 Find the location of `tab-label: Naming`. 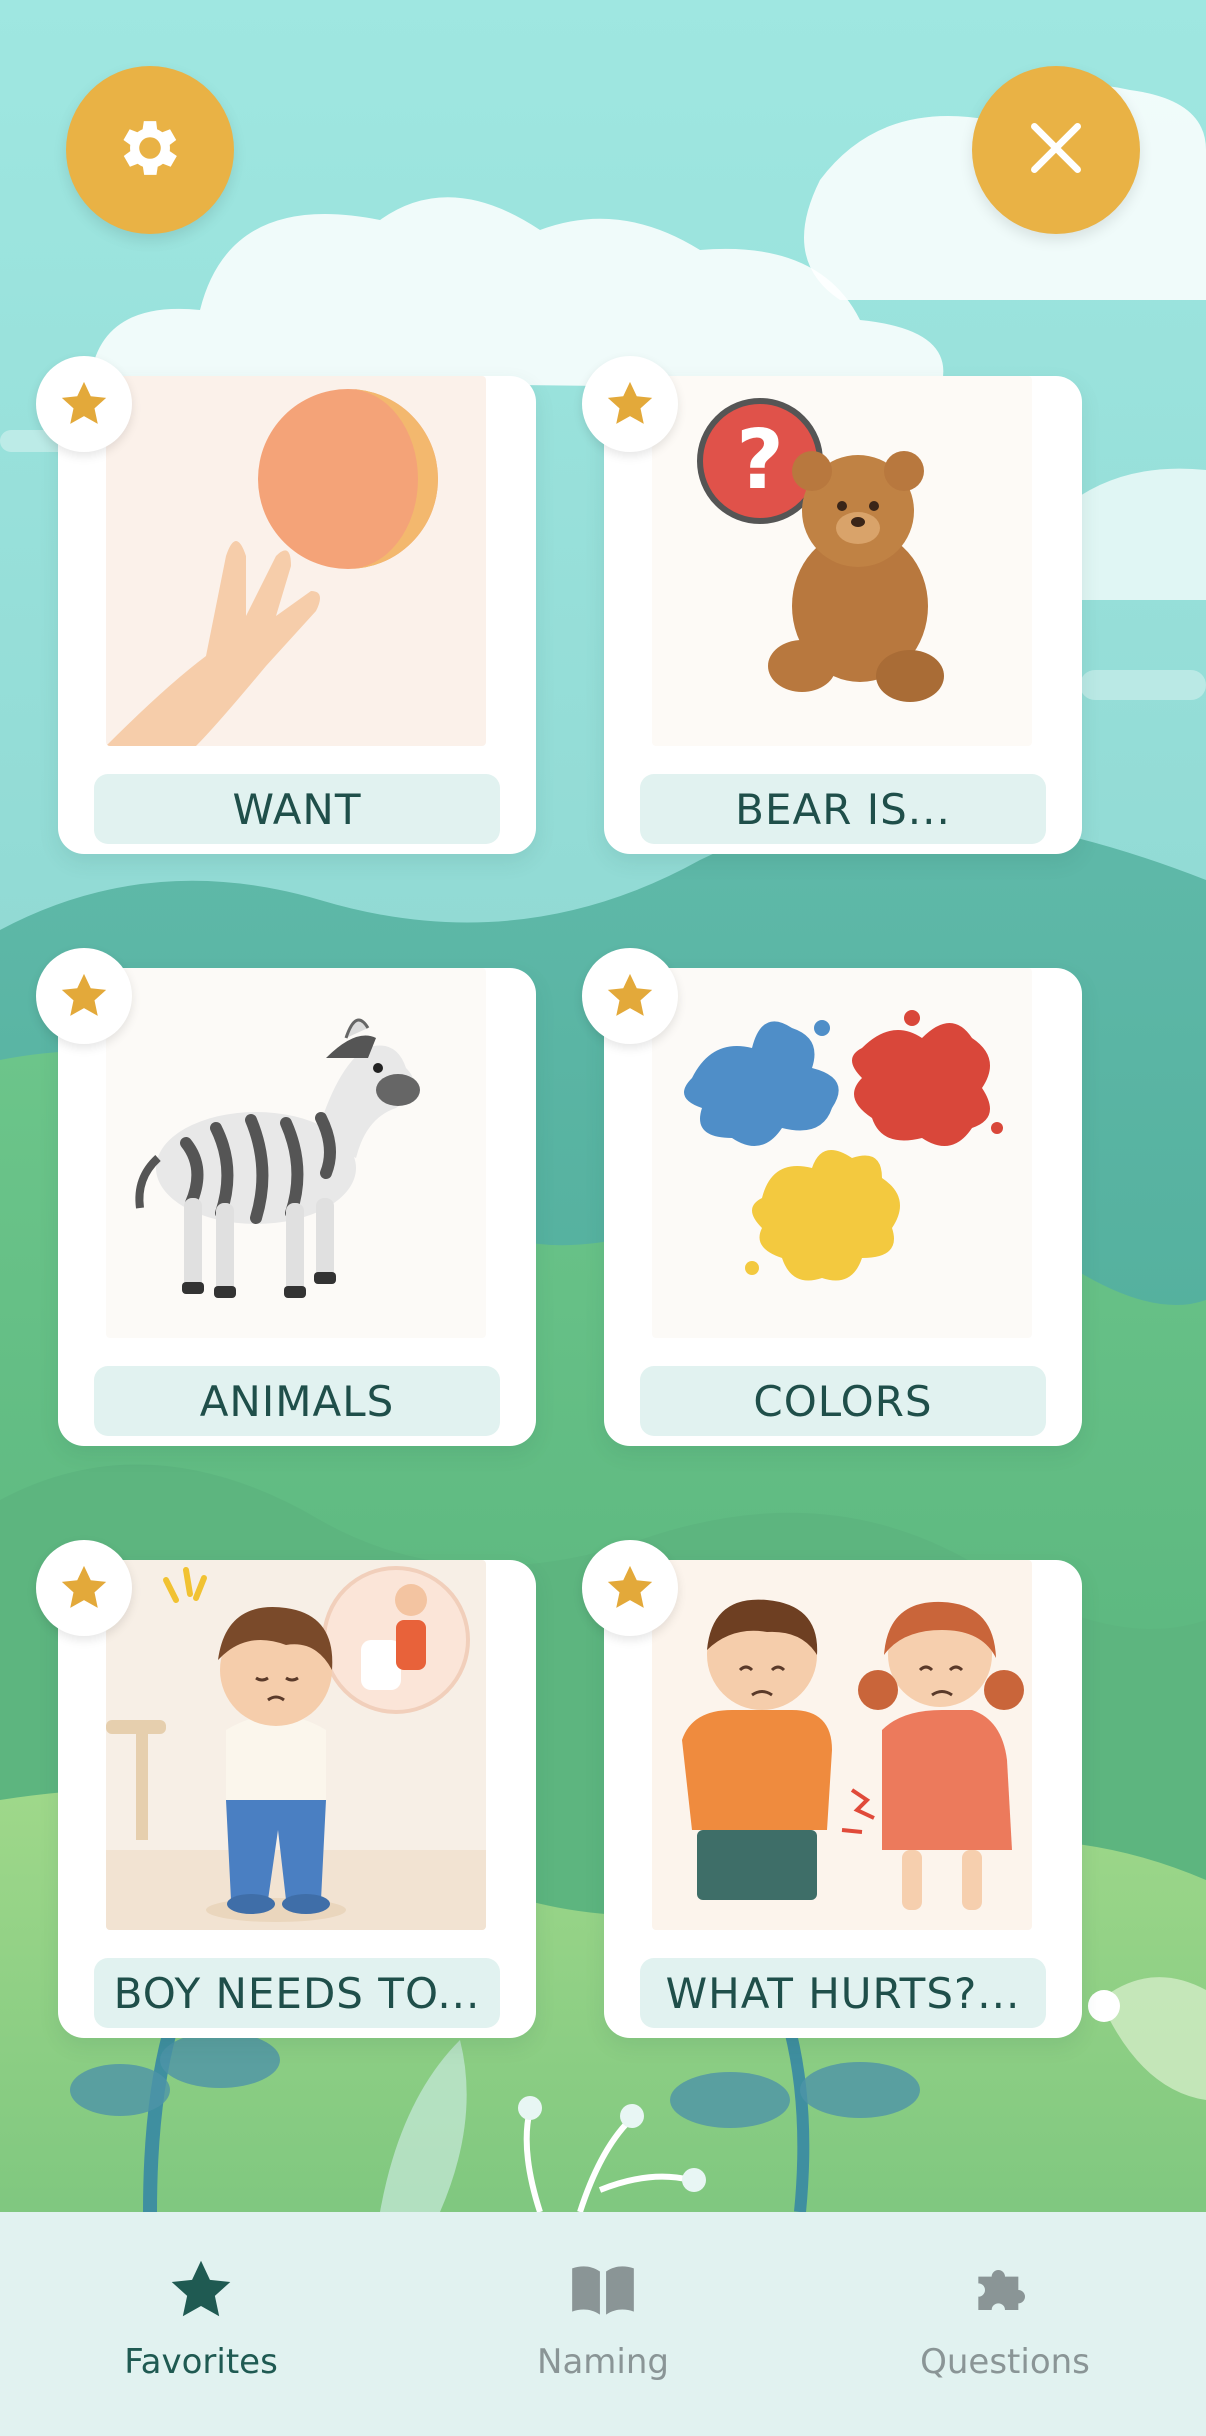

tab-label: Naming is located at coordinates (603, 2362).